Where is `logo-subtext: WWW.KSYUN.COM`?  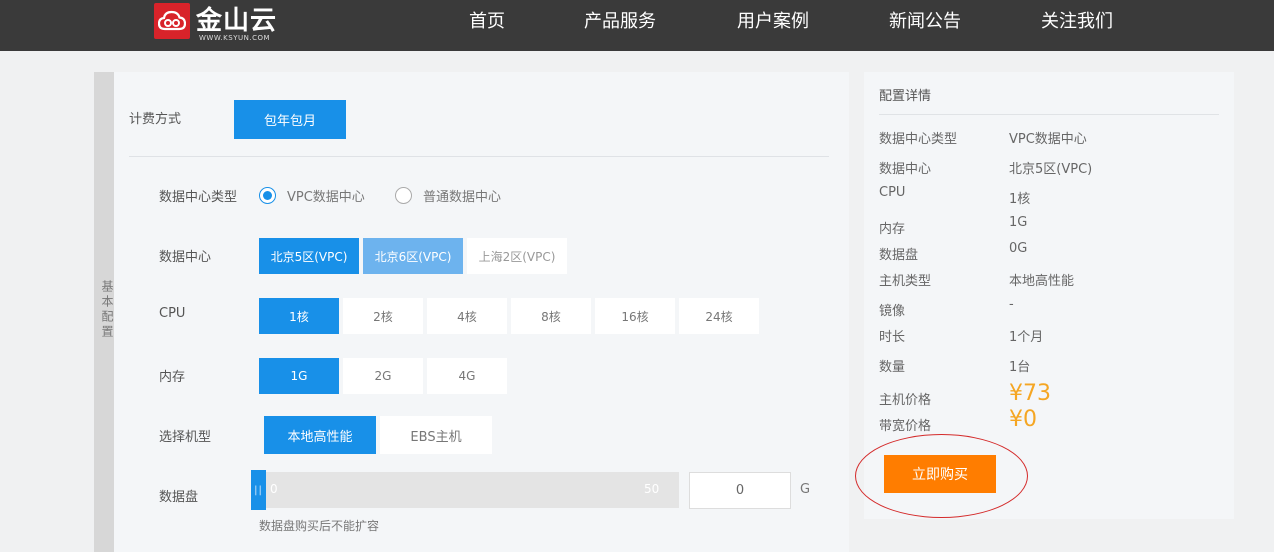
logo-subtext: WWW.KSYUN.COM is located at coordinates (235, 38).